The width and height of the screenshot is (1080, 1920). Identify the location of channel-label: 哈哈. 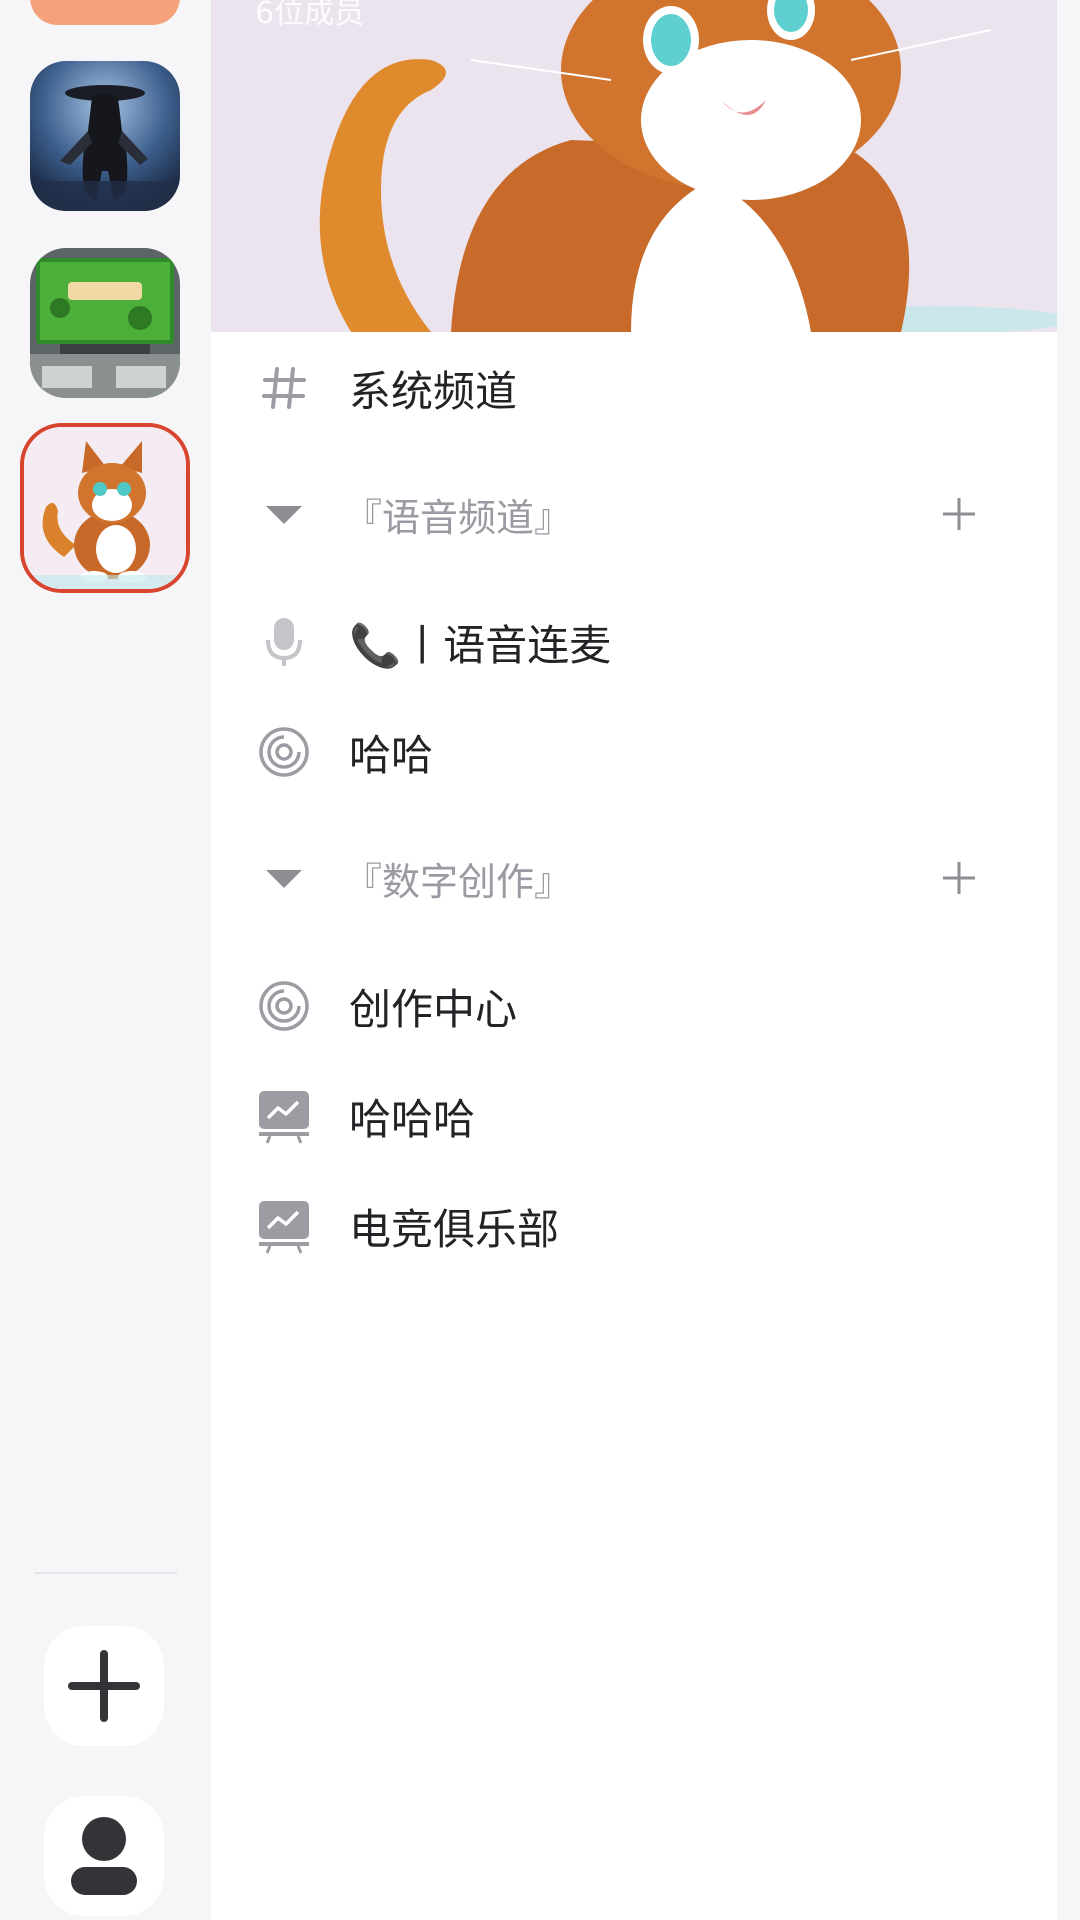
(391, 755).